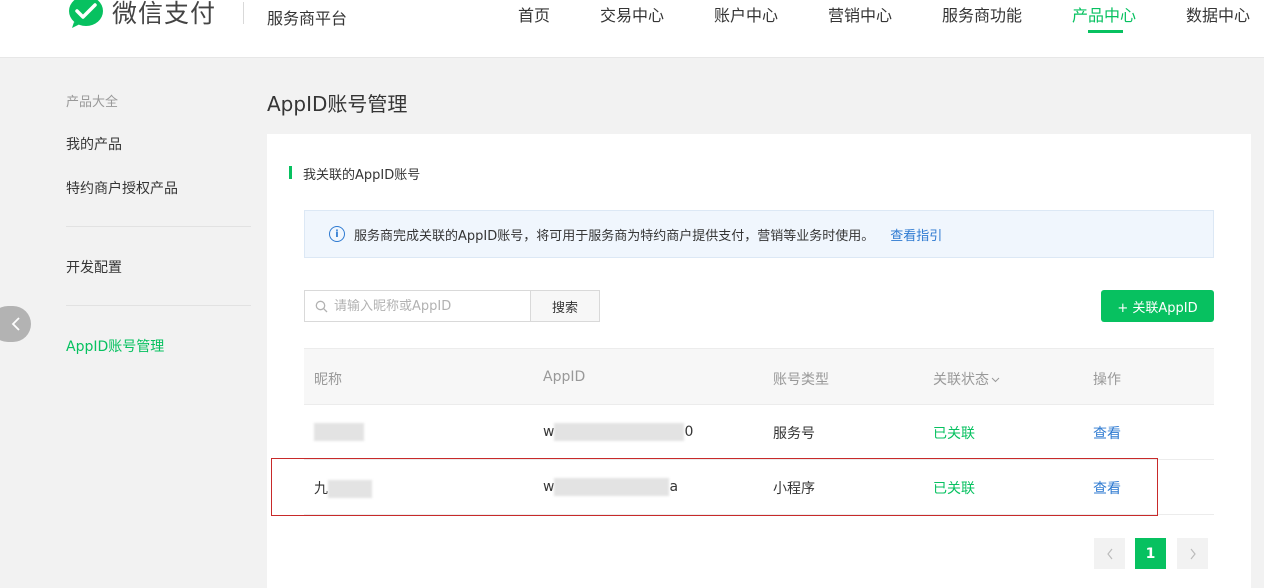 The height and width of the screenshot is (588, 1264). Describe the element at coordinates (337, 104) in the screenshot. I see `page-title: AppID账号管理` at that location.